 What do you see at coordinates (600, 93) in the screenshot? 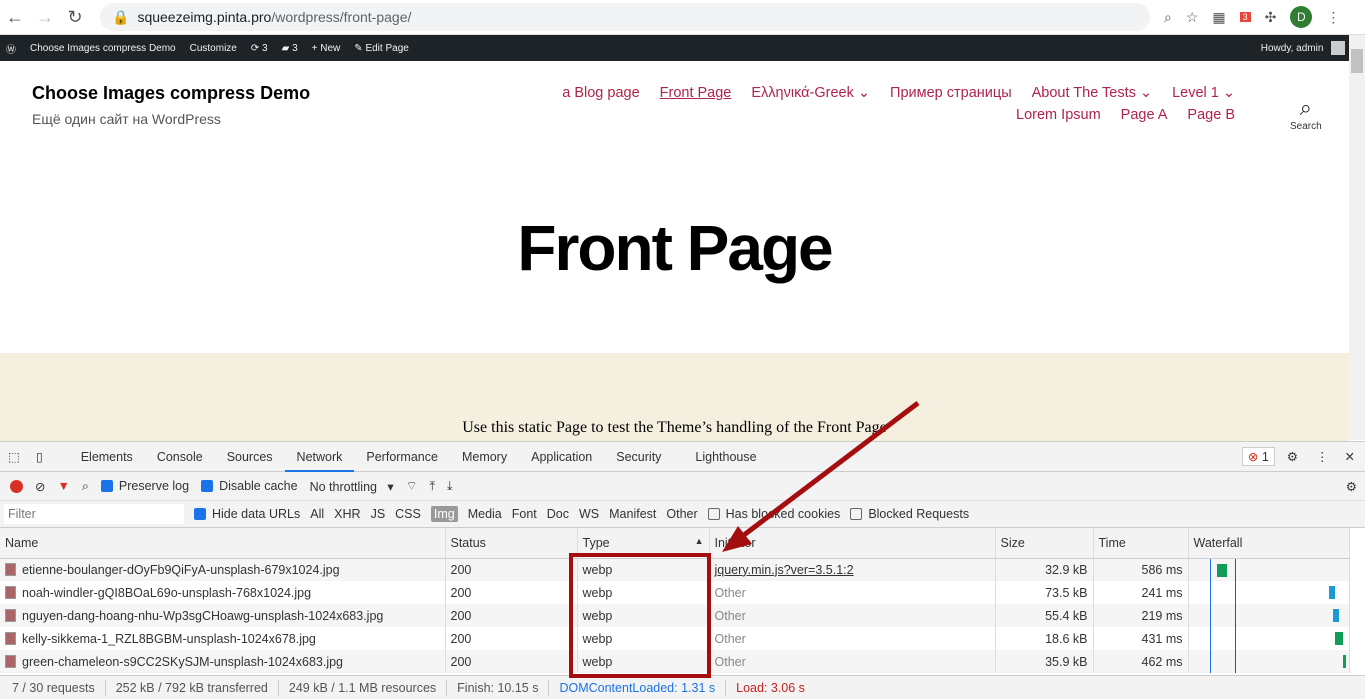
I see `nav-item: a Blog page` at bounding box center [600, 93].